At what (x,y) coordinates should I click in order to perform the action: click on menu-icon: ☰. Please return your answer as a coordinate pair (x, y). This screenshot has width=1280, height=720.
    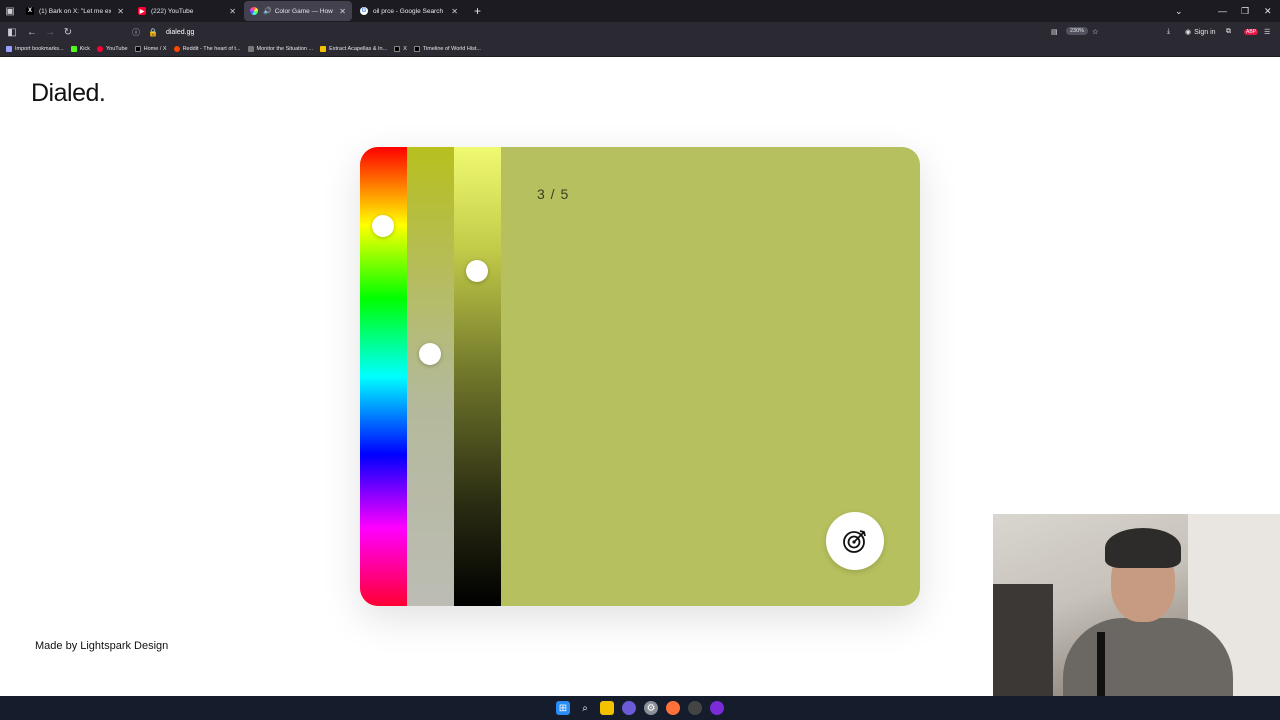
    Looking at the image, I should click on (1267, 32).